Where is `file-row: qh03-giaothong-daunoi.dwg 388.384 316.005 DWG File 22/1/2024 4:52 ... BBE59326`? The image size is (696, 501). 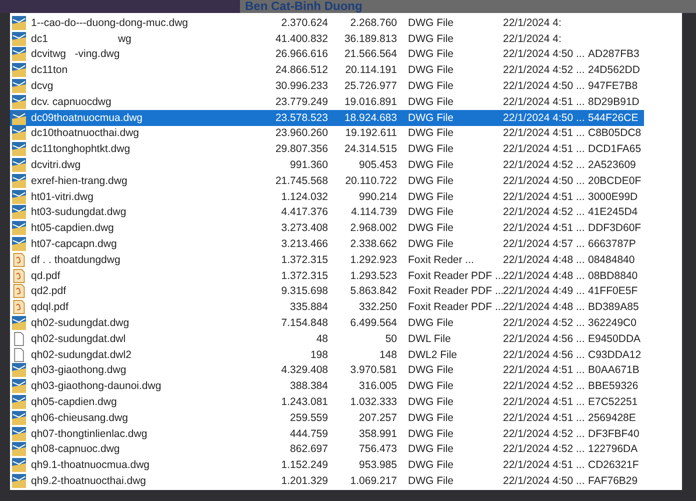
file-row: qh03-giaothong-daunoi.dwg 388.384 316.005 DWG File 22/1/2024 4:52 ... BBE59326 is located at coordinates (327, 386).